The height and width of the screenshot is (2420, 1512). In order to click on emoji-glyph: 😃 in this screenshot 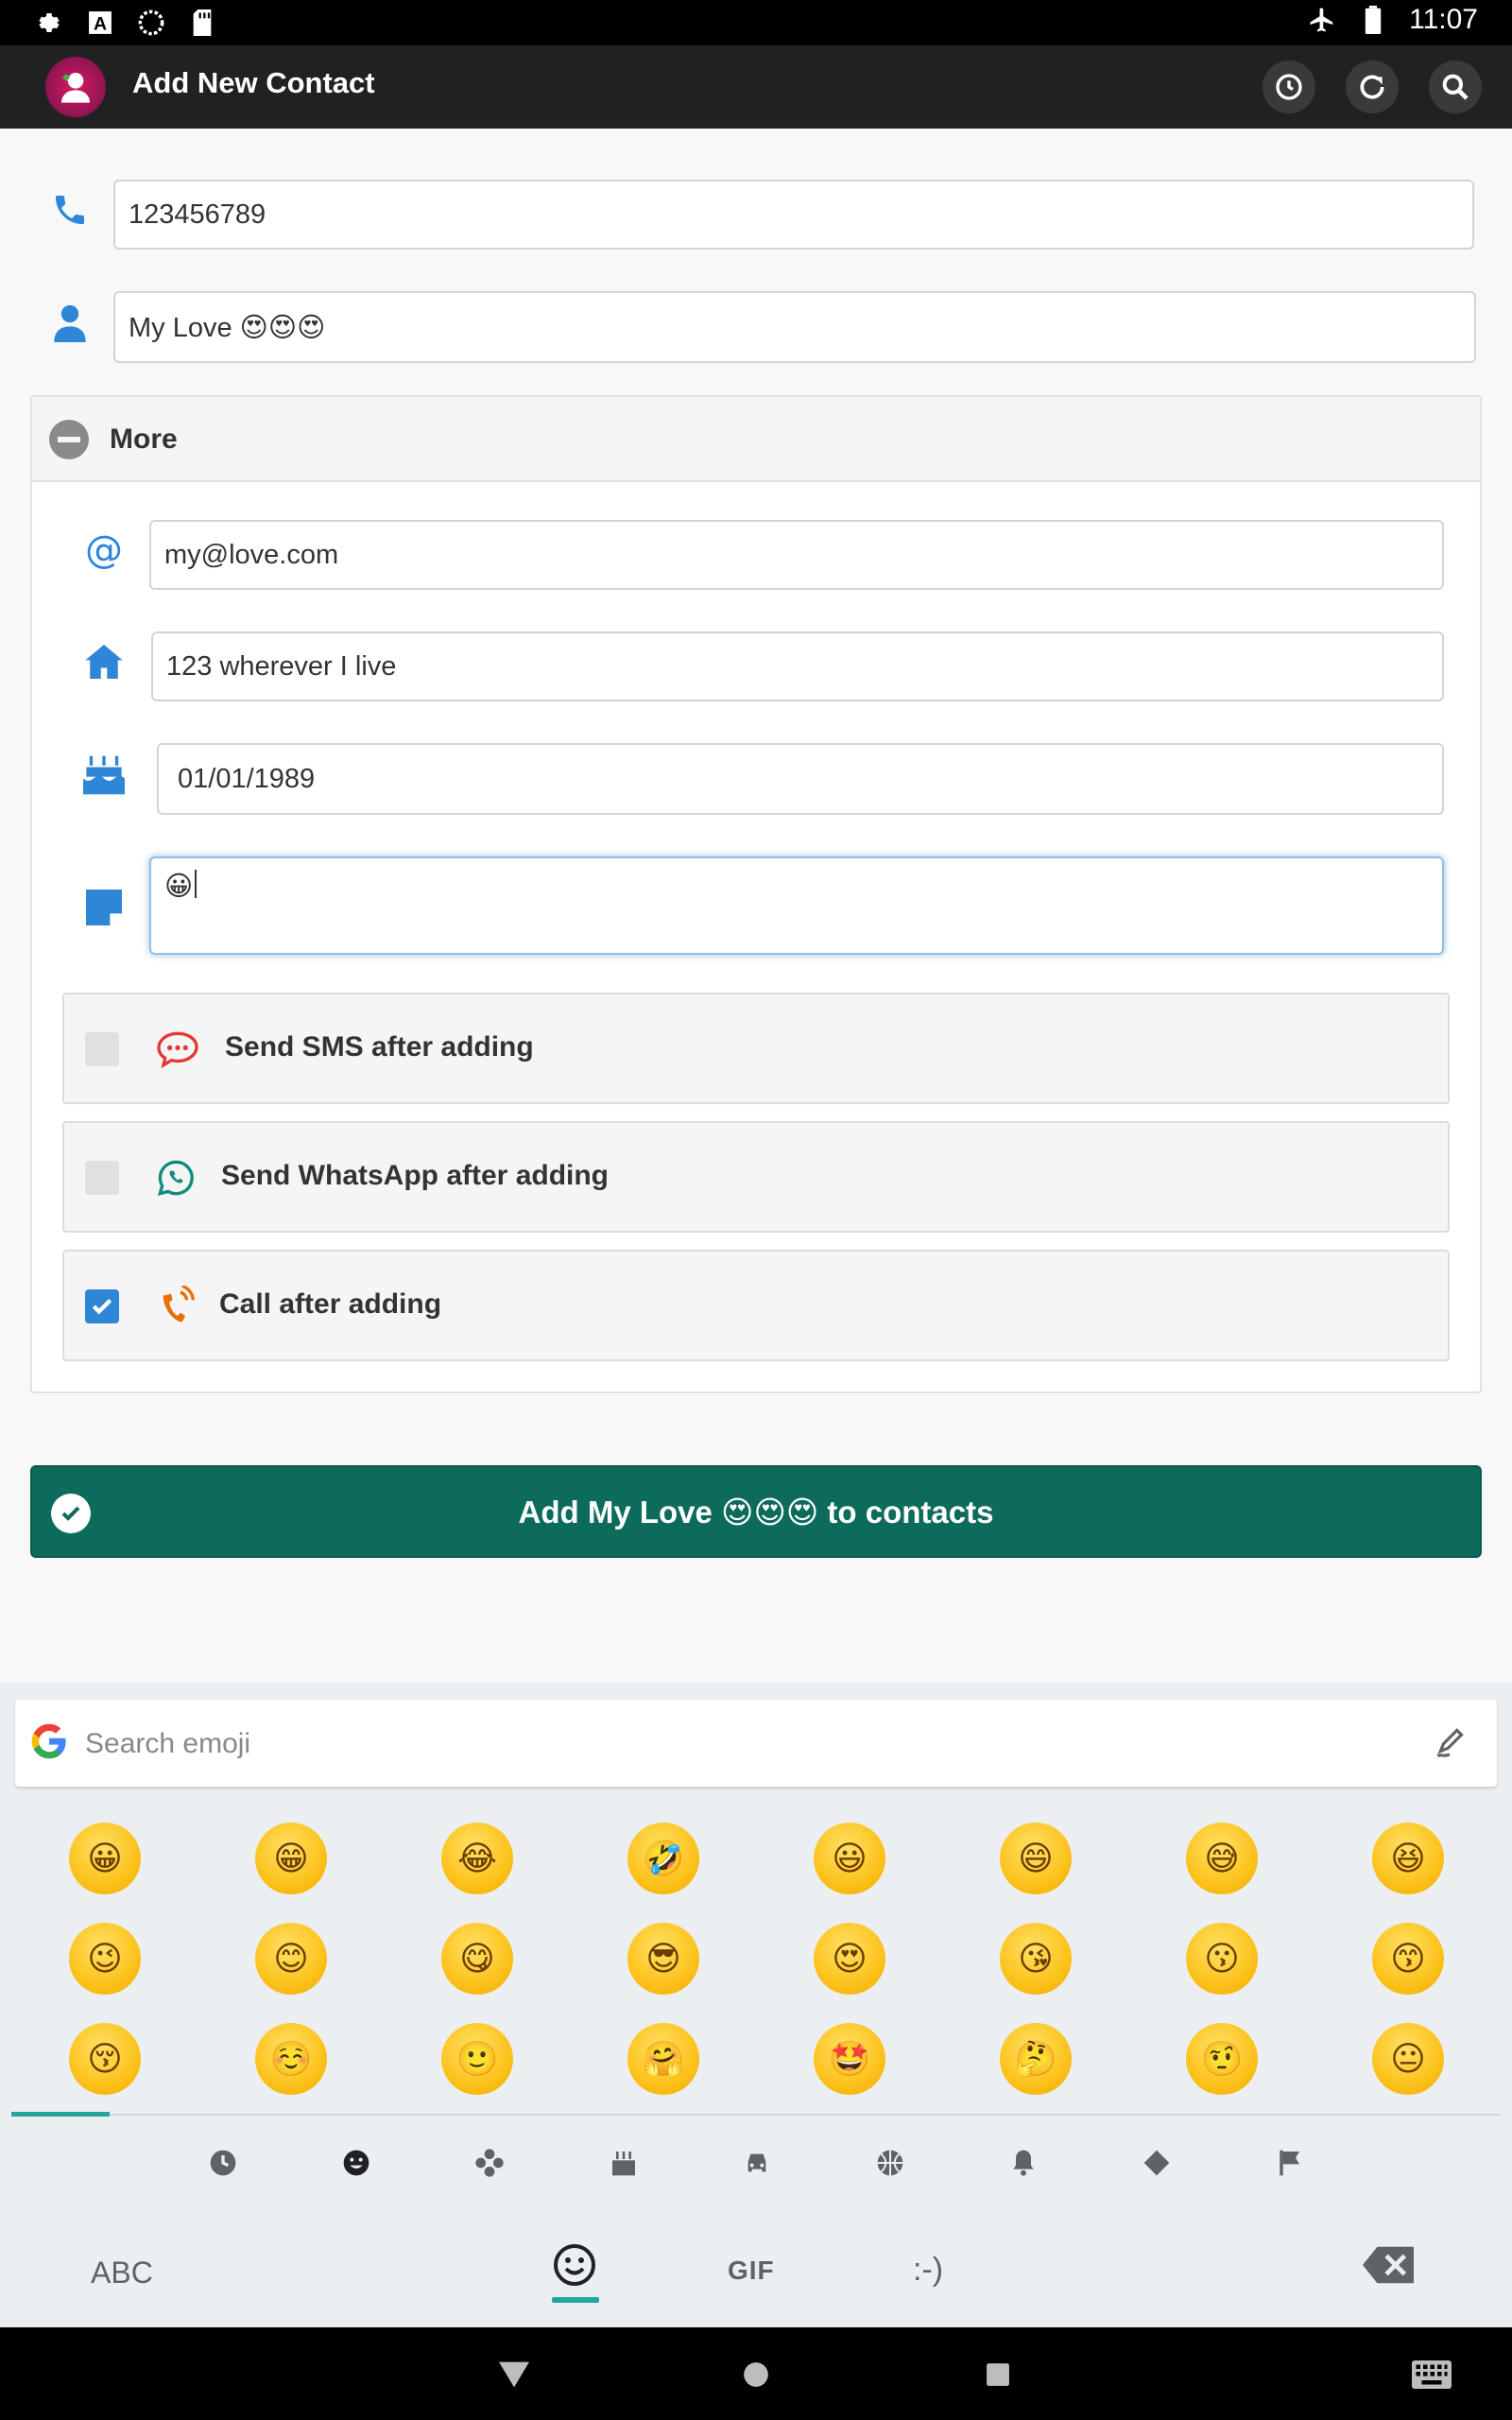, I will do `click(850, 1858)`.